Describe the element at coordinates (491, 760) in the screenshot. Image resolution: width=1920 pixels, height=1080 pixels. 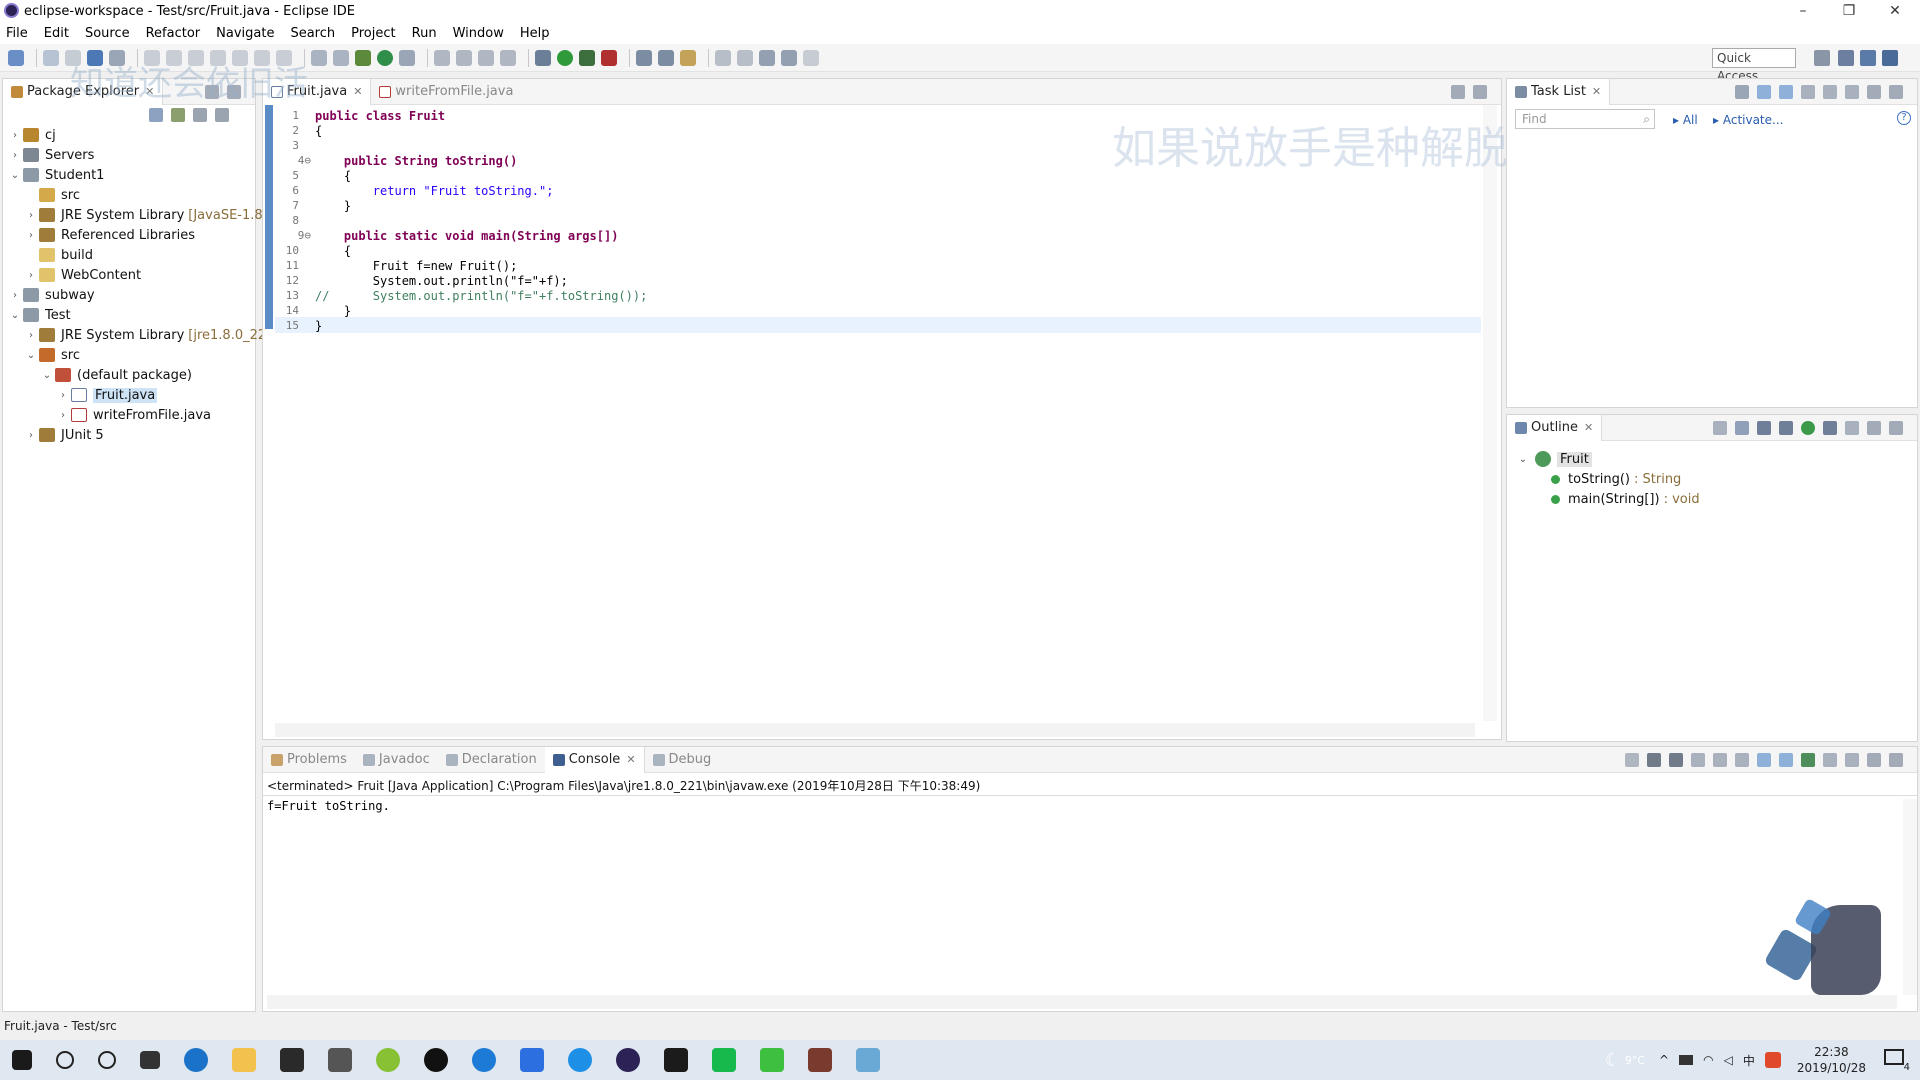
I see `tab-declaration: Declaration` at that location.